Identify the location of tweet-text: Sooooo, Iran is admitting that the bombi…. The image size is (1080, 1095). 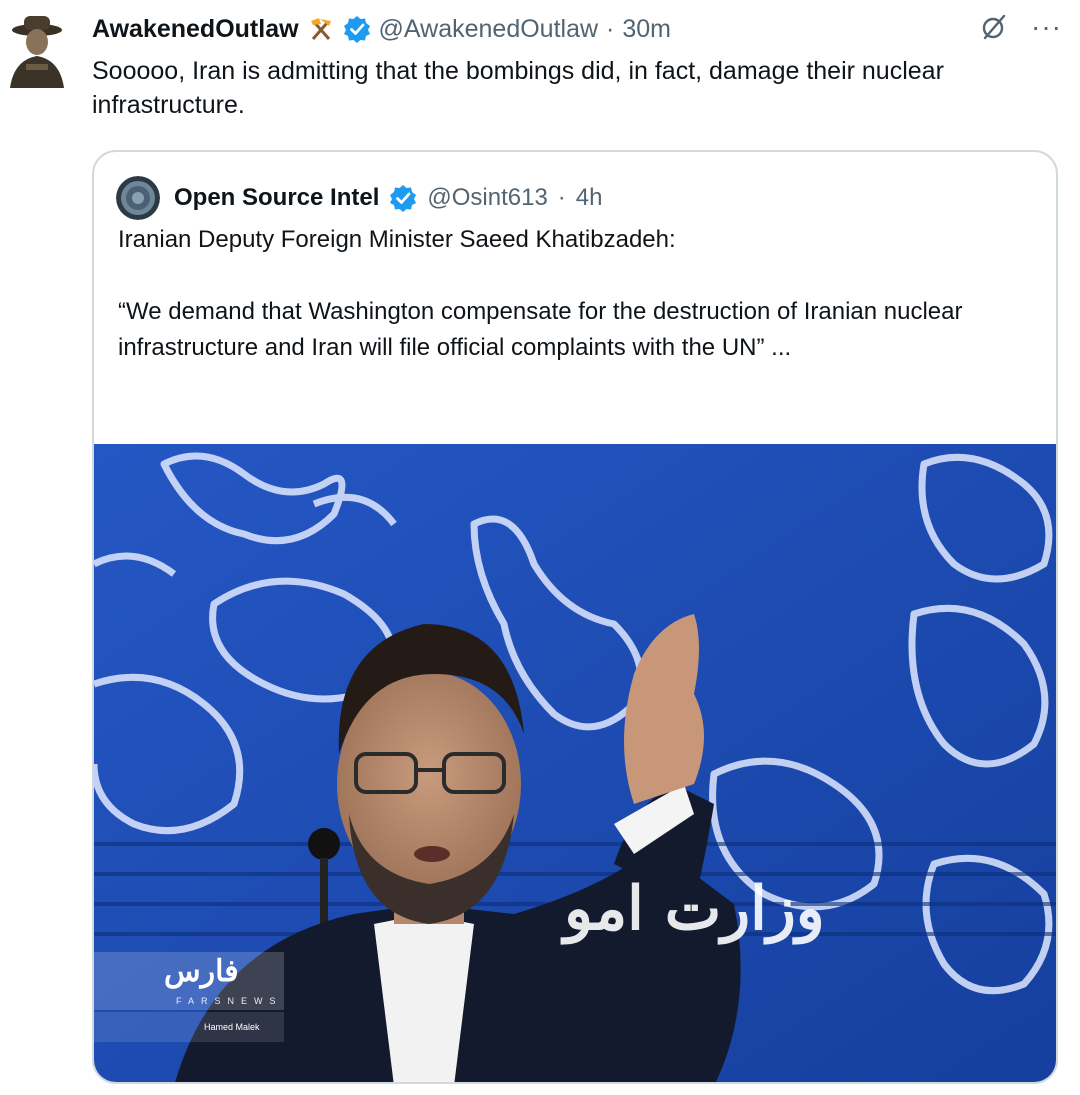
(518, 88).